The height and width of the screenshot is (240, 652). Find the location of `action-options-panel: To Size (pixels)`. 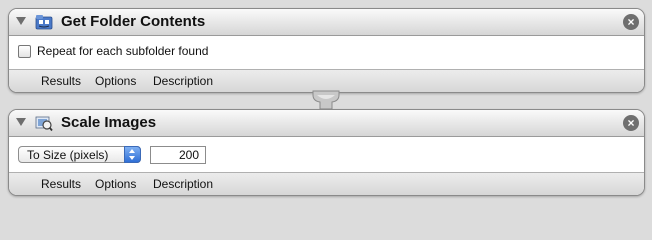

action-options-panel: To Size (pixels) is located at coordinates (326, 154).